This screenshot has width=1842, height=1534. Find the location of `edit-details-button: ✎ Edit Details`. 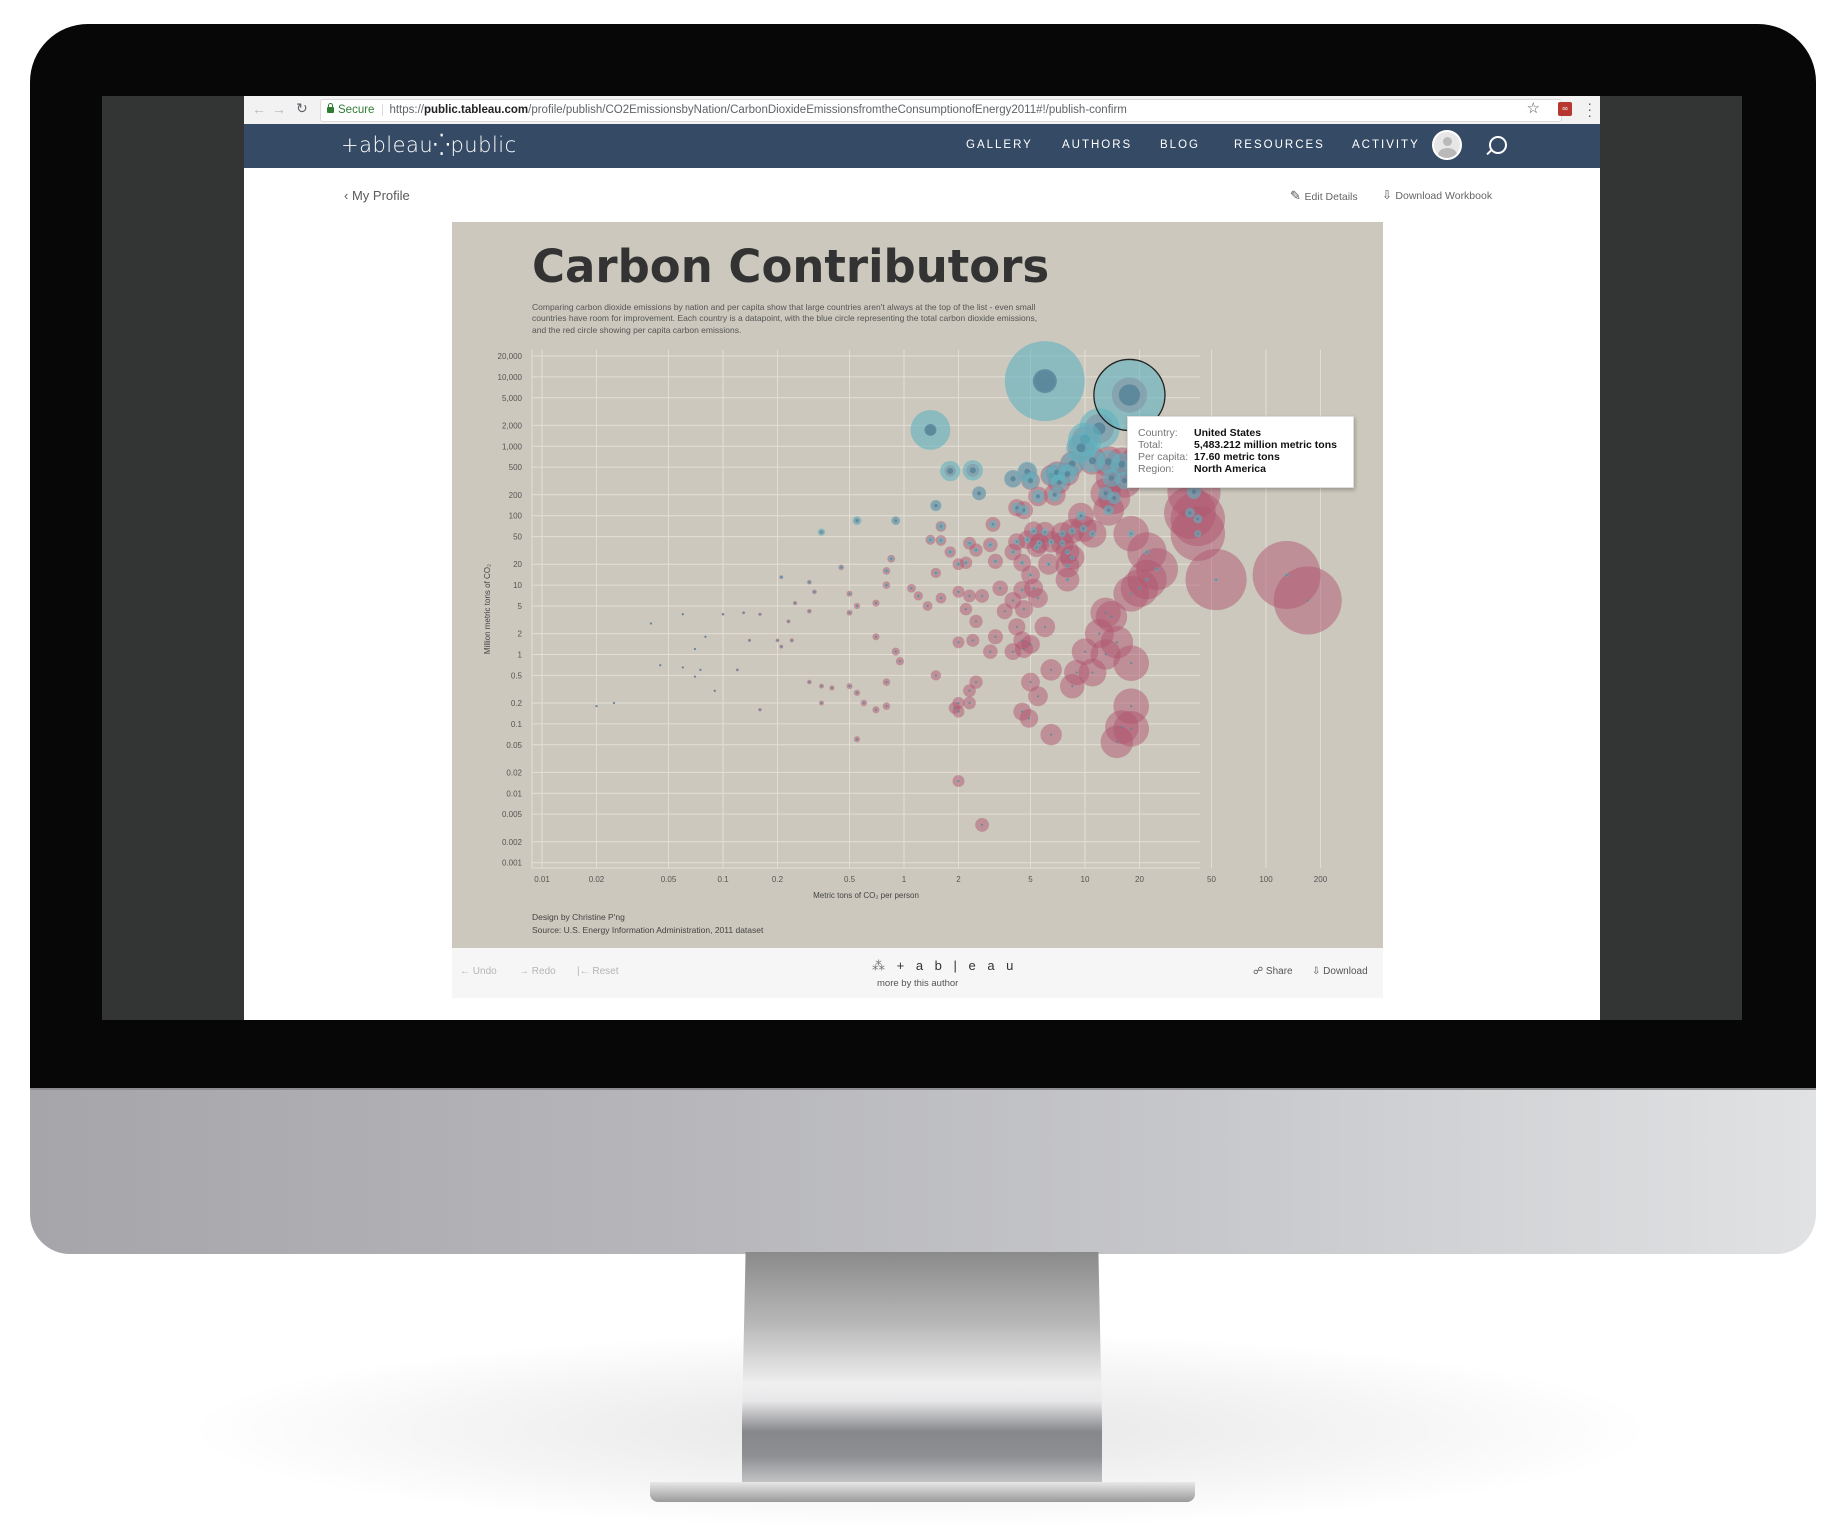

edit-details-button: ✎ Edit Details is located at coordinates (1324, 196).